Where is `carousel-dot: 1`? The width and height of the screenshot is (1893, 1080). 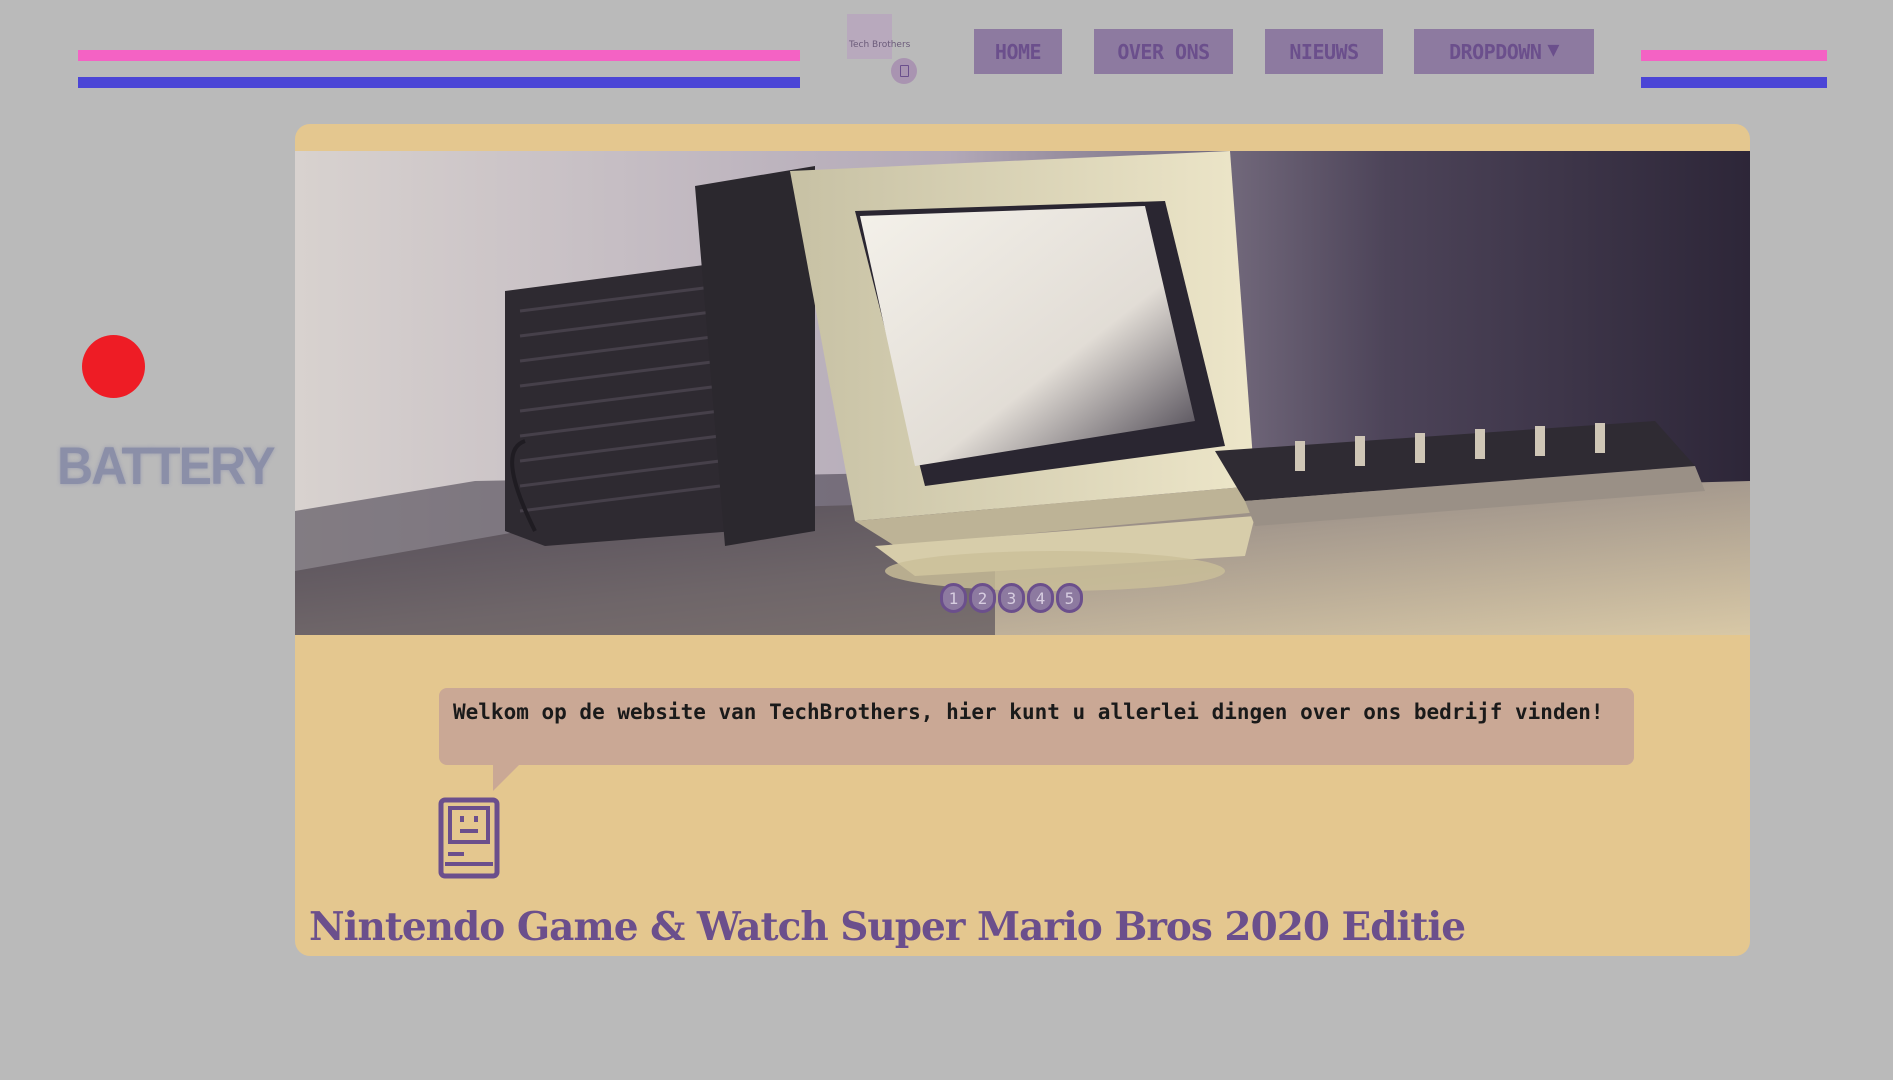 carousel-dot: 1 is located at coordinates (953, 598).